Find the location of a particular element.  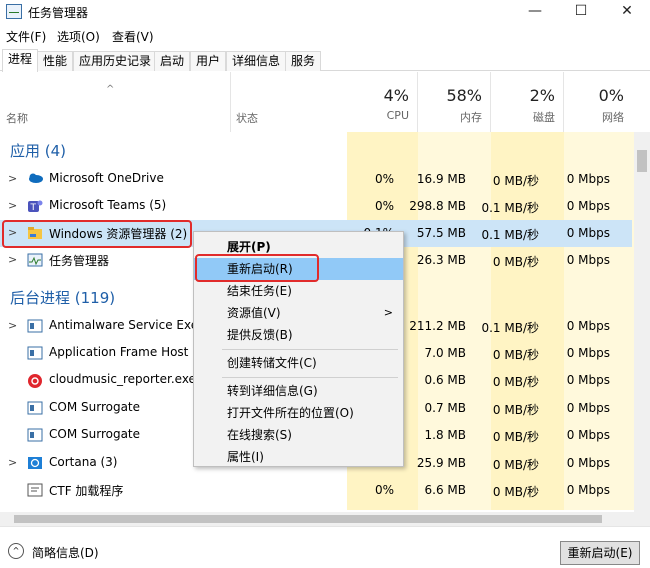

column-name: 名称 is located at coordinates (17, 118).